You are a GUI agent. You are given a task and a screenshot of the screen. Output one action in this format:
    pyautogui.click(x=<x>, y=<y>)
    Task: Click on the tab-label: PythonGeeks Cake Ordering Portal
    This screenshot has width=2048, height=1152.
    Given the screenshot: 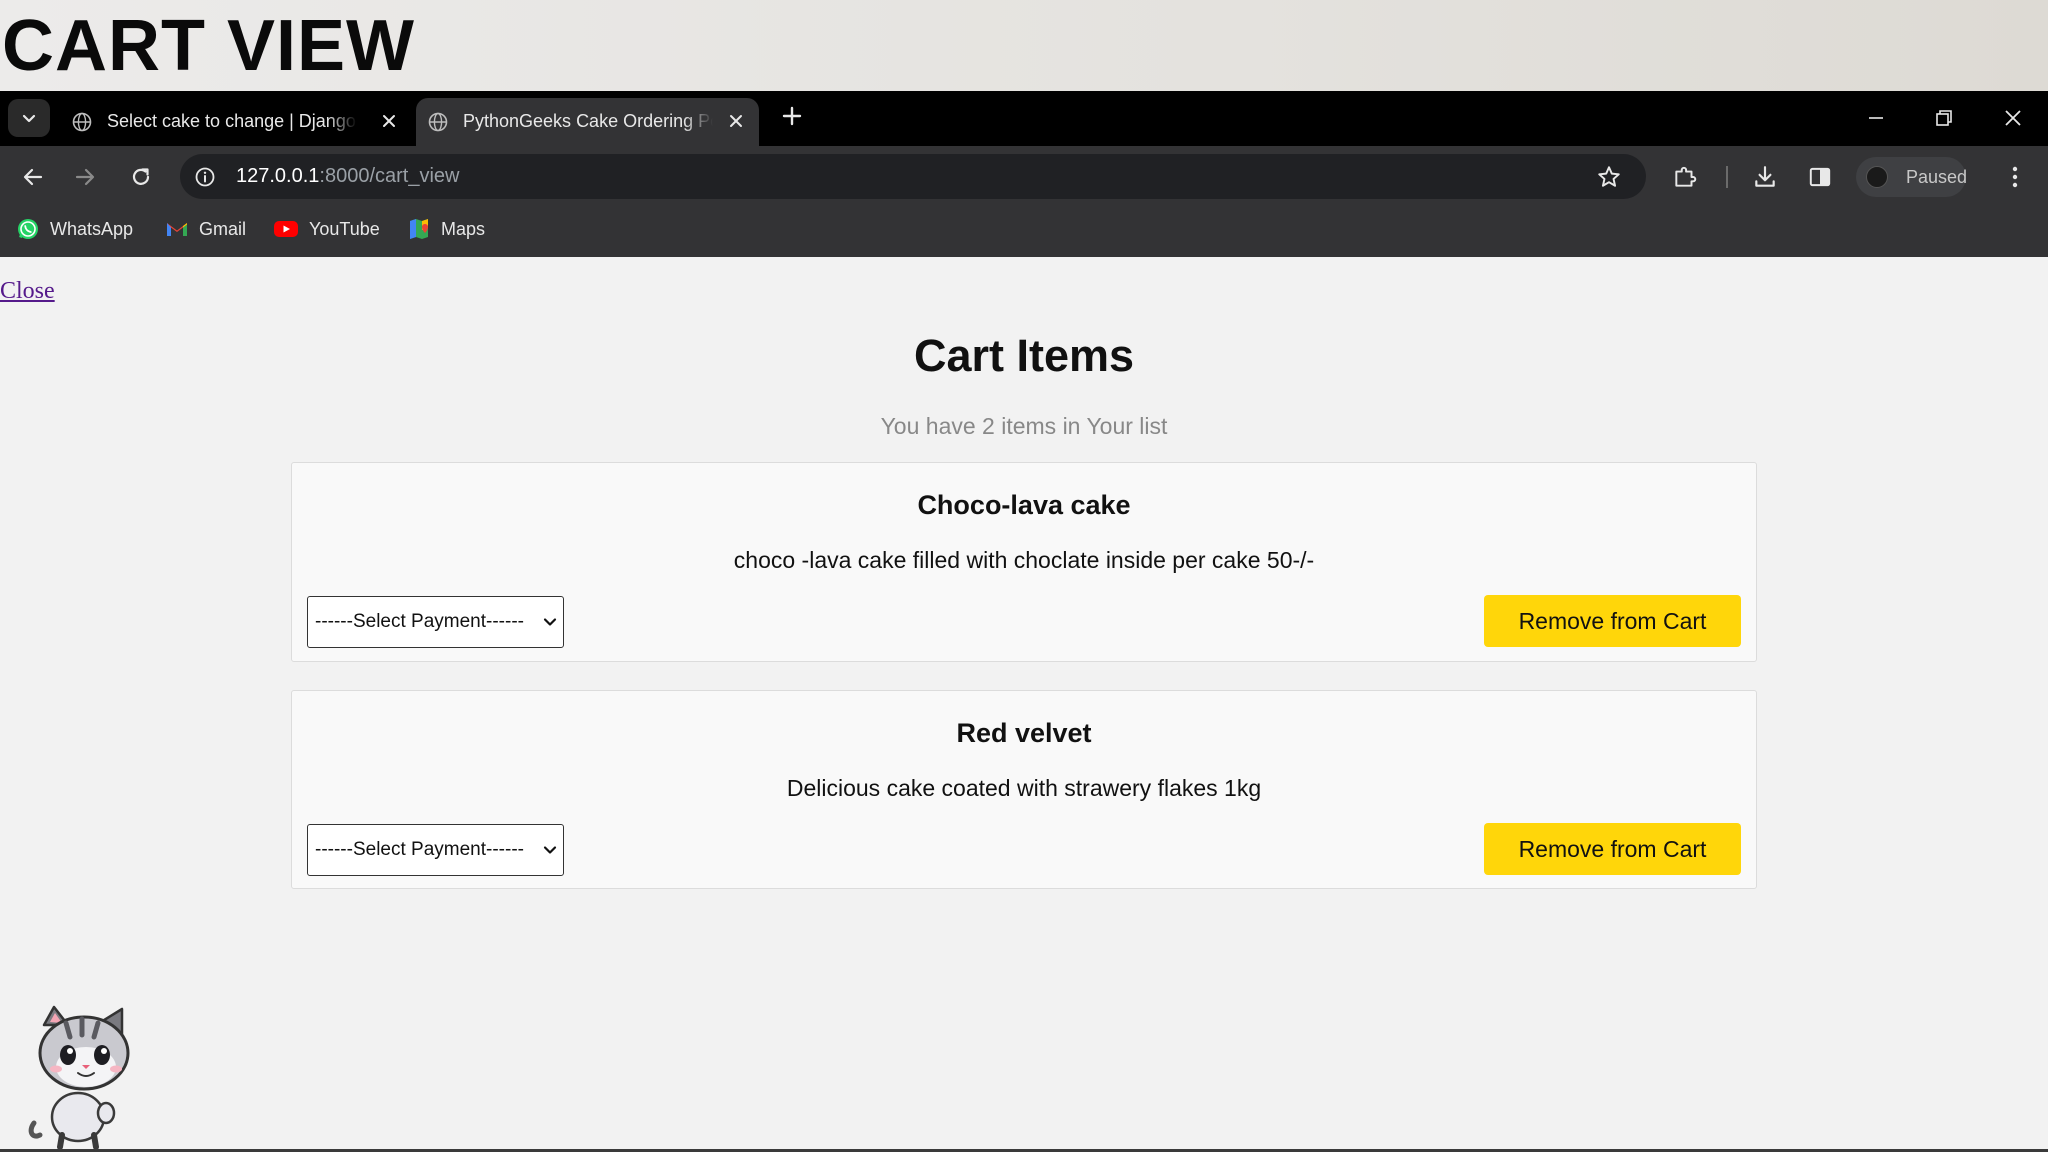 What is the action you would take?
    pyautogui.click(x=588, y=121)
    